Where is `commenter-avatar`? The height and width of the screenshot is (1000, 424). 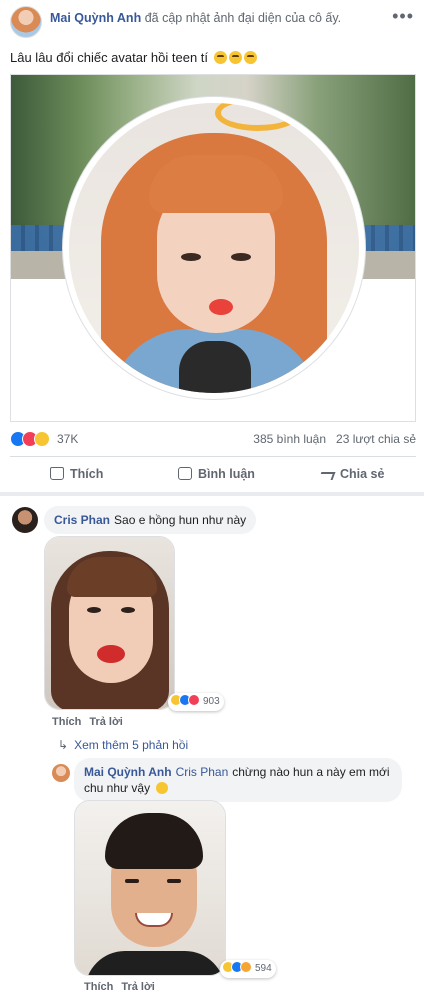
commenter-avatar is located at coordinates (25, 520).